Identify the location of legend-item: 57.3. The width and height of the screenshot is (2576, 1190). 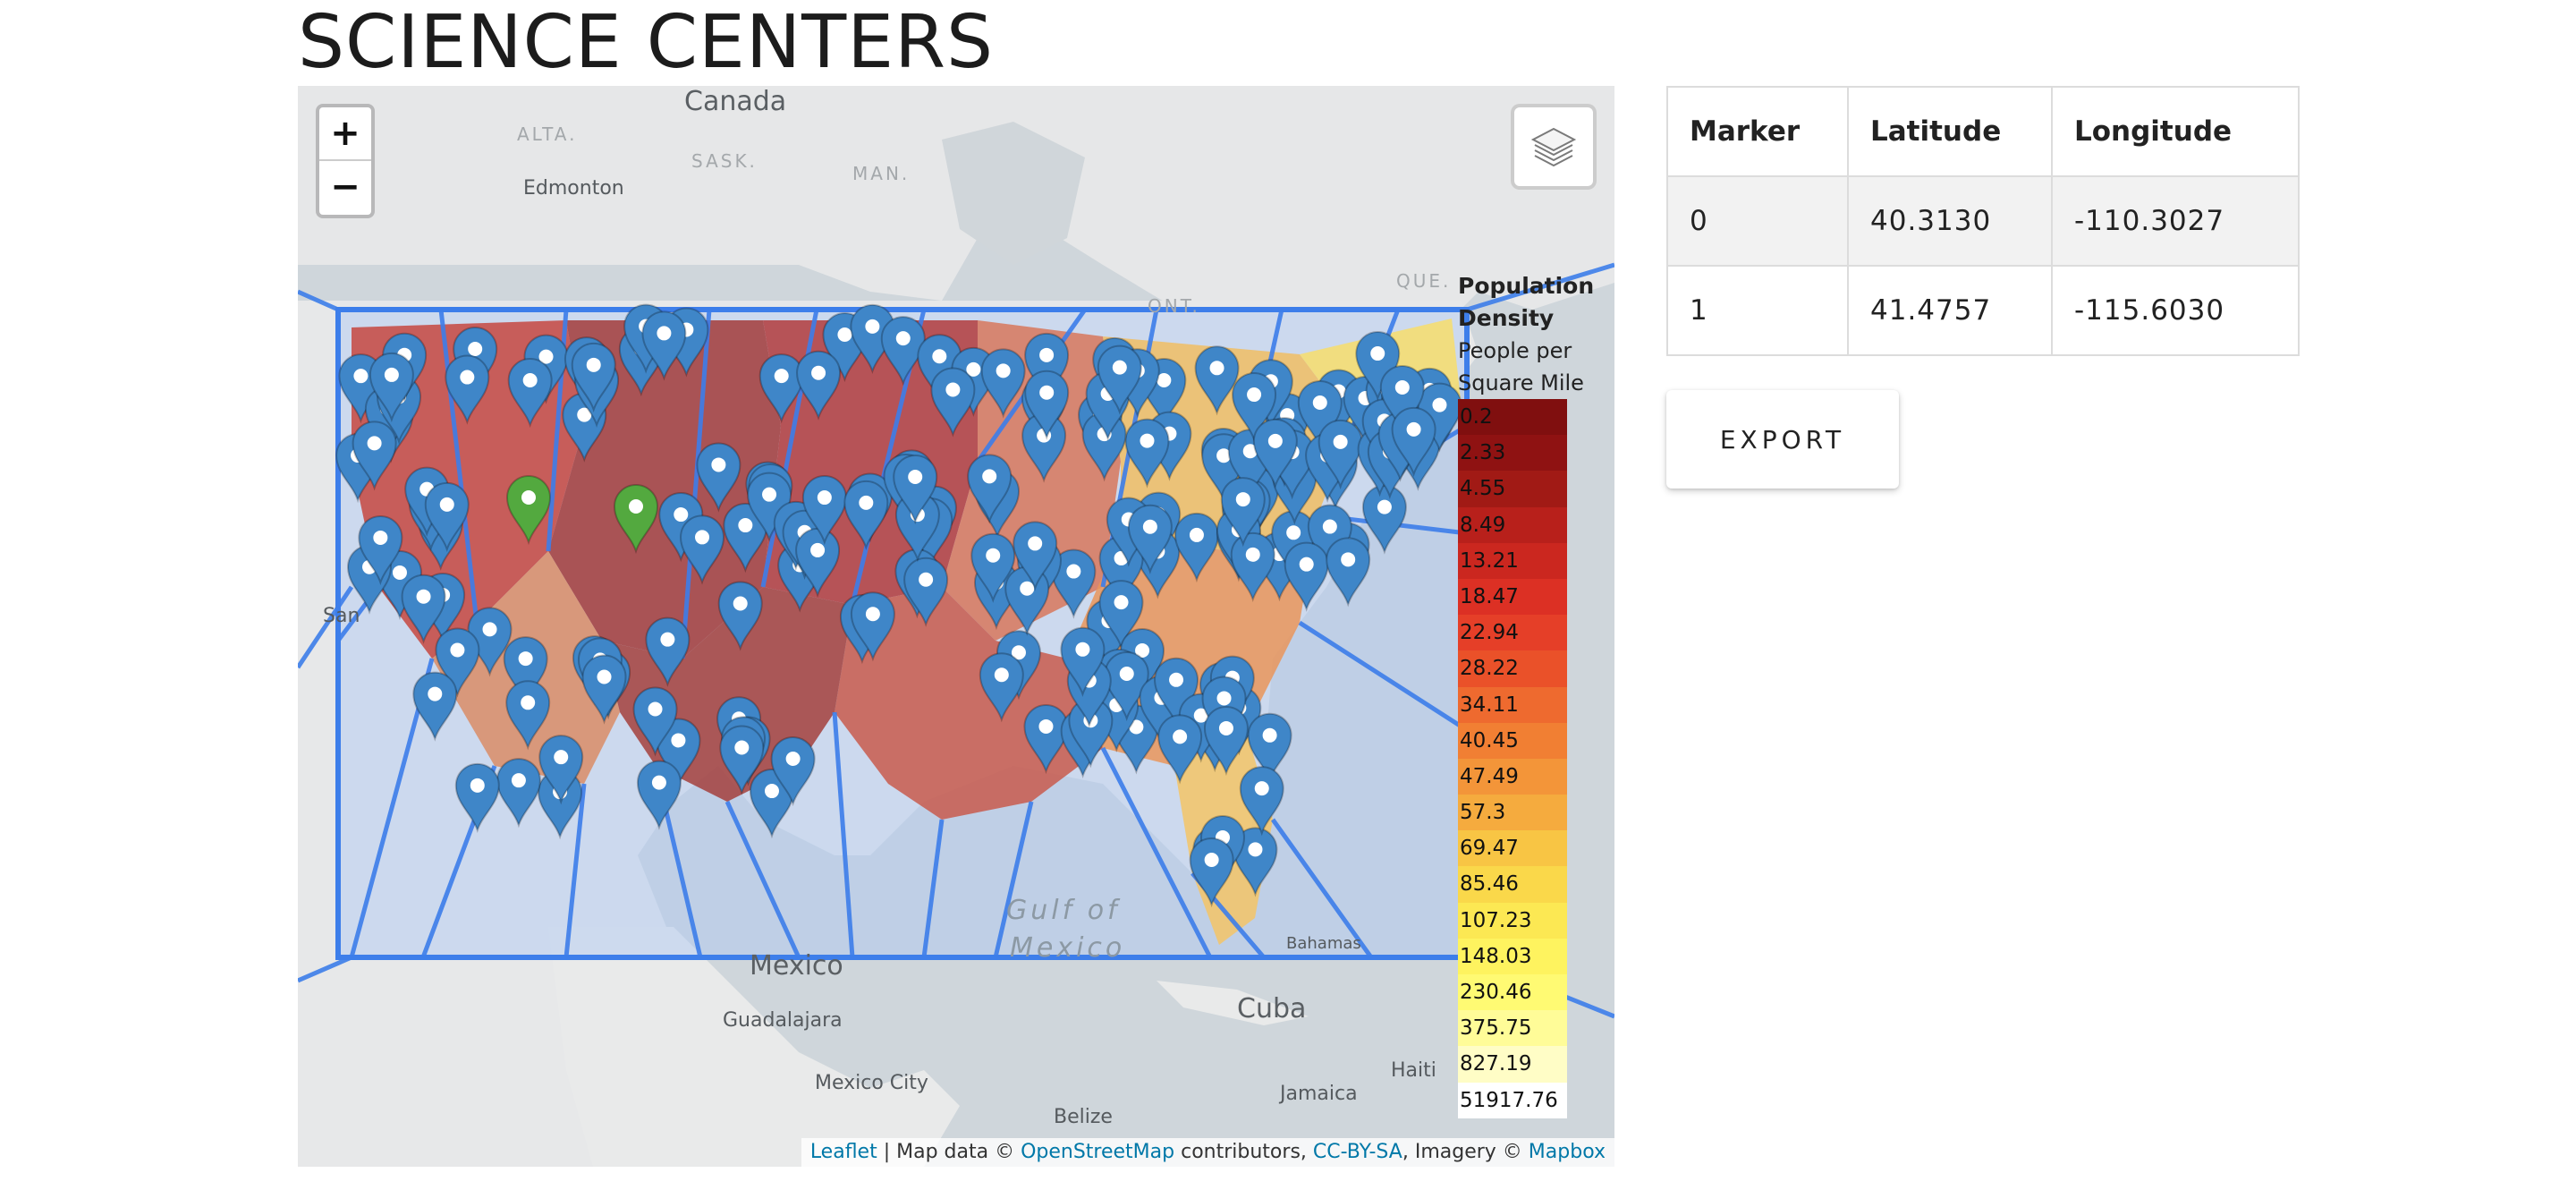
(1512, 813).